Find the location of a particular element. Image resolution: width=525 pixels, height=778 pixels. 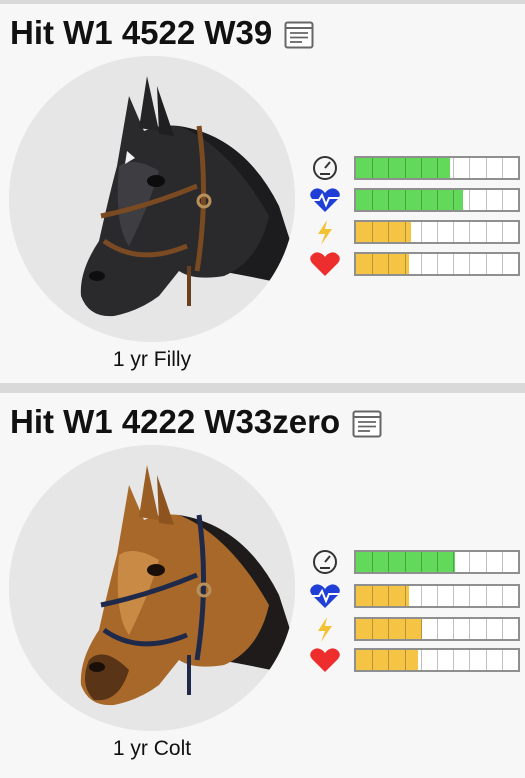

horse-age-label: 1 yr Filly is located at coordinates (152, 359).